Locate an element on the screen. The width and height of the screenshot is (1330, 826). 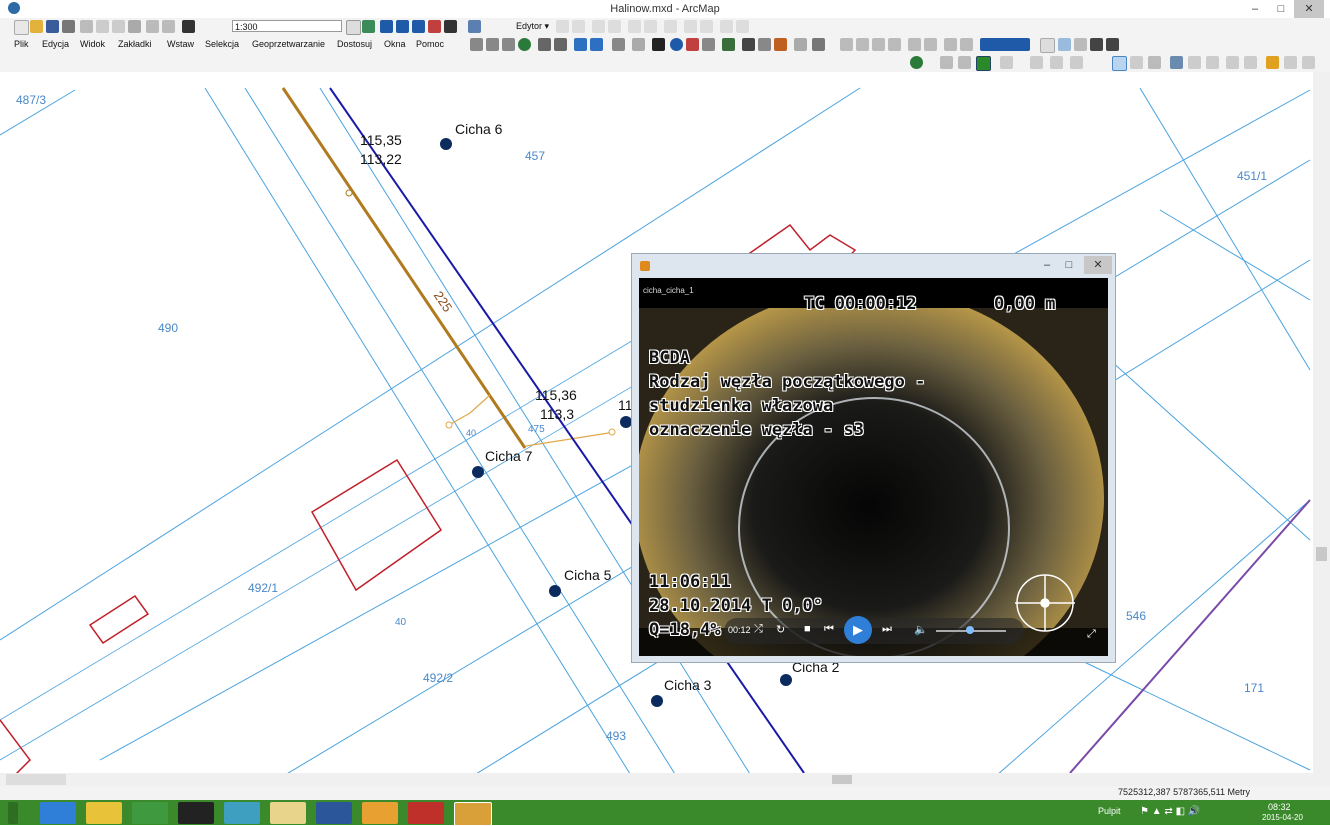
arctoolbox-icon is located at coordinates (434, 26).